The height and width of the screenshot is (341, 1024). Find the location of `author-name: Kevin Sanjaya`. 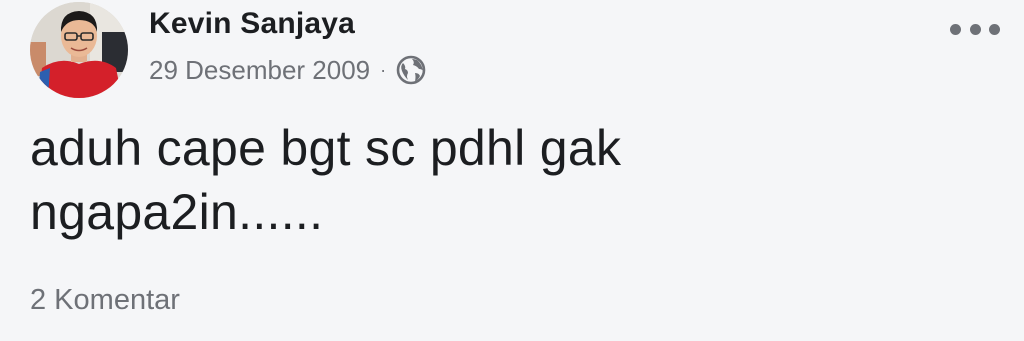

author-name: Kevin Sanjaya is located at coordinates (252, 24).